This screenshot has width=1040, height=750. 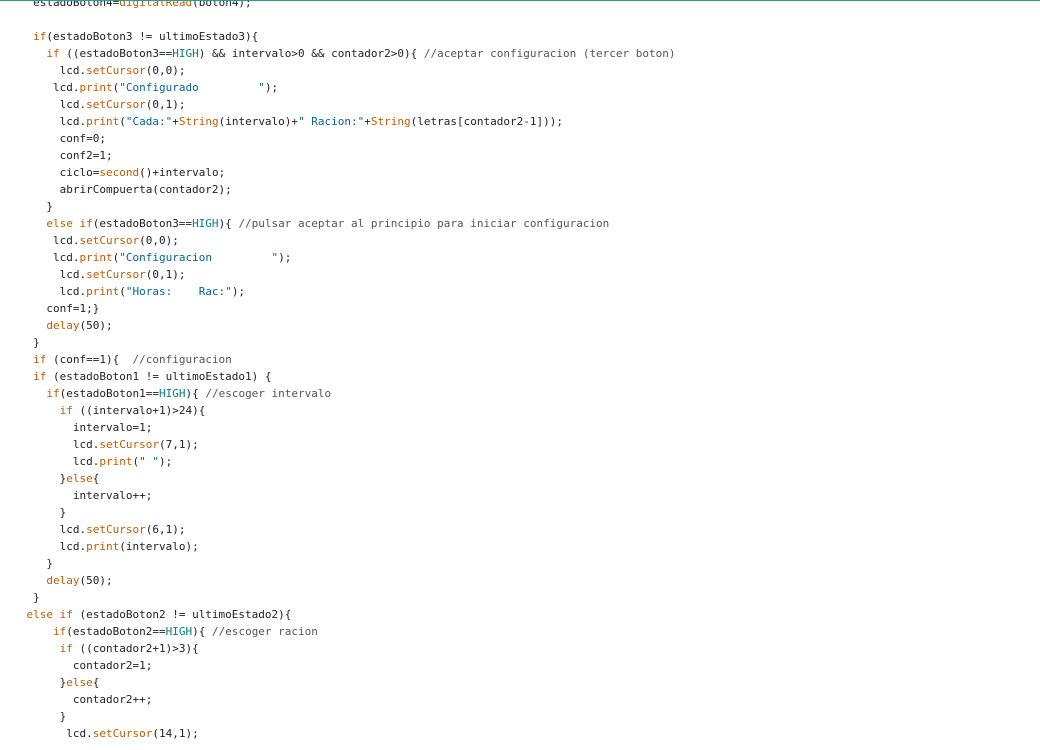 What do you see at coordinates (338, 546) in the screenshot?
I see `code-line: lcd.print(intervalo);` at bounding box center [338, 546].